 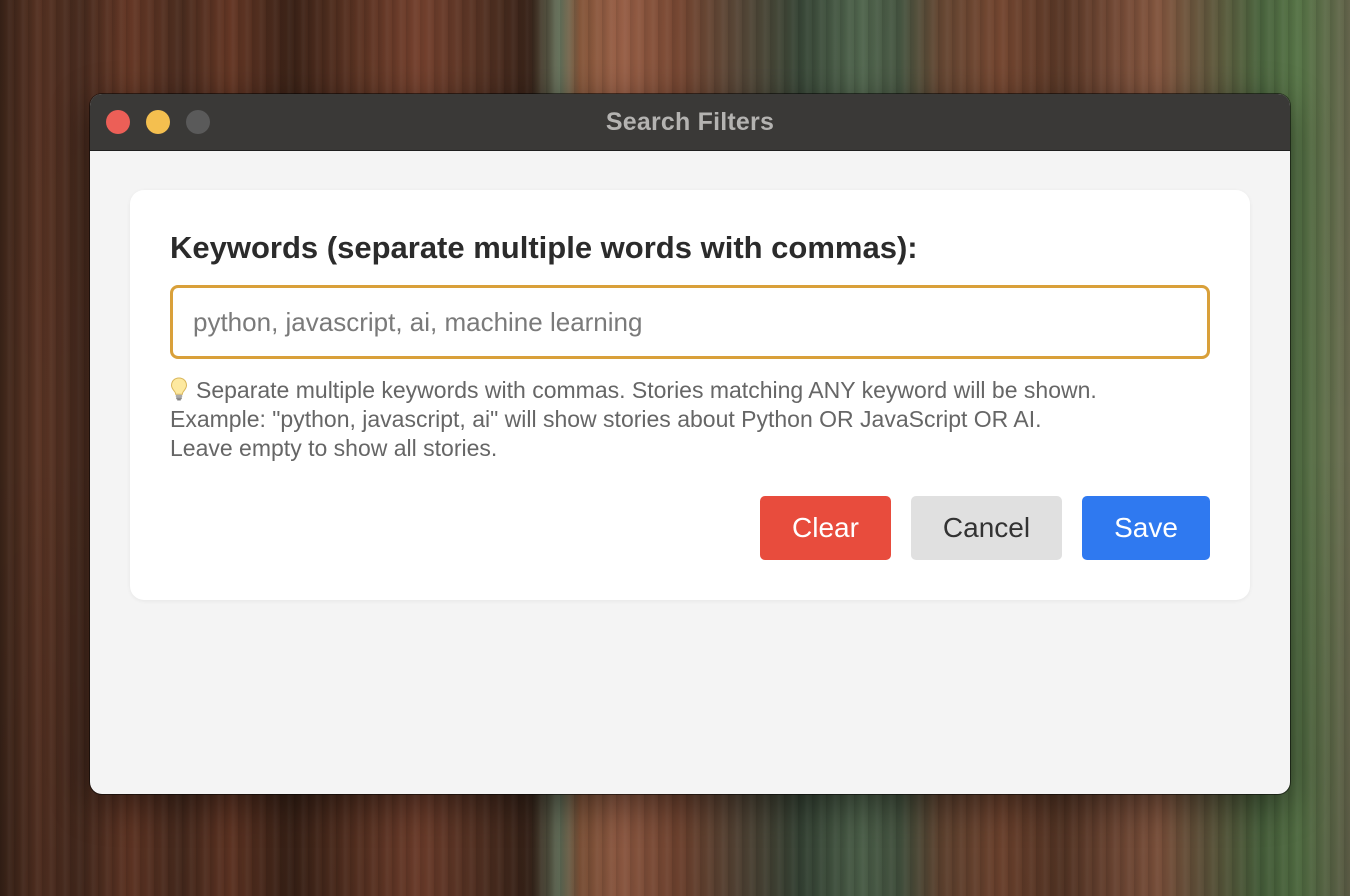 I want to click on keywords-input, so click(x=690, y=322).